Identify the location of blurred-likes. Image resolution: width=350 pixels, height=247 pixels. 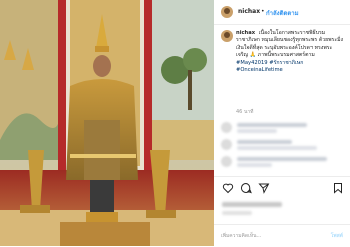
(252, 204).